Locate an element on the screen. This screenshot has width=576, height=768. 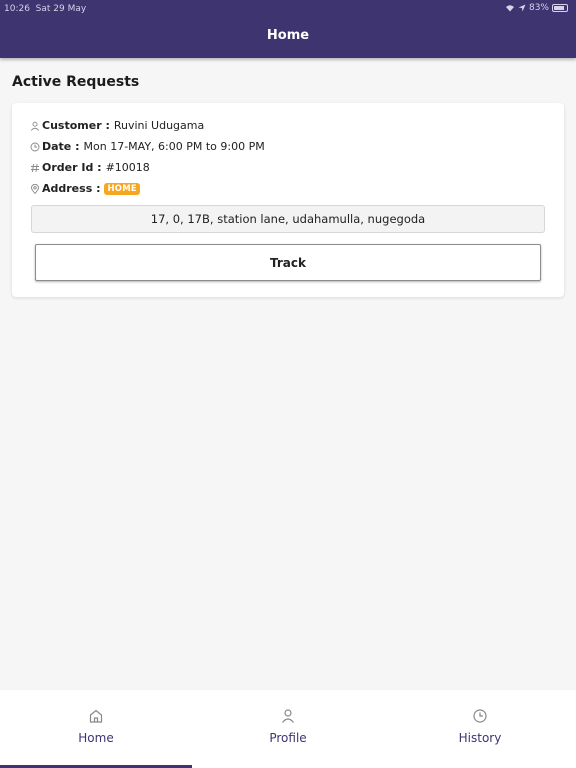
app-header: 10:26 Sat 29 May 83% Home is located at coordinates (288, 29).